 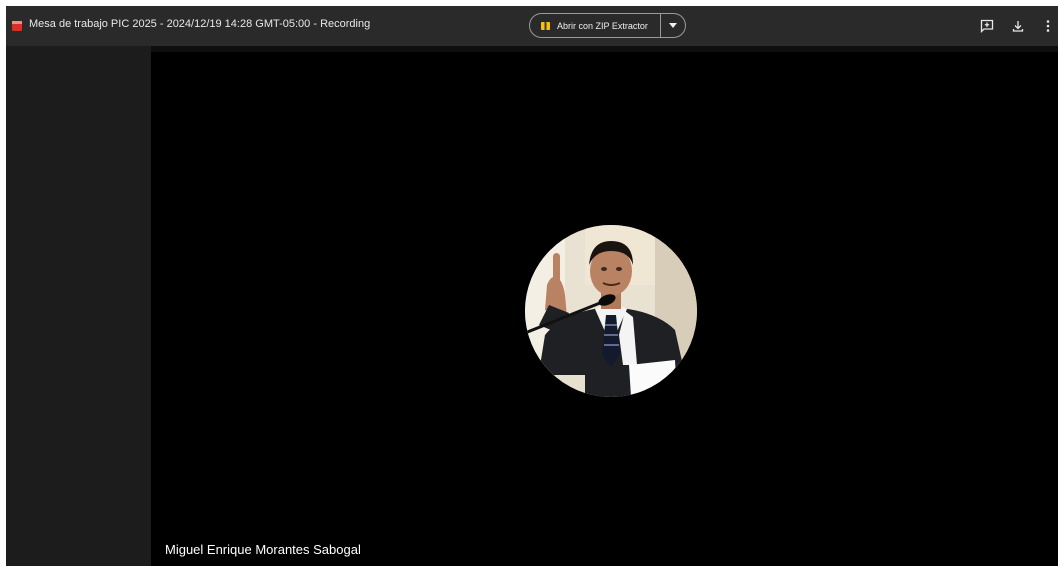 I want to click on open-with-group: Abrir con ZIP Extractor, so click(x=607, y=25).